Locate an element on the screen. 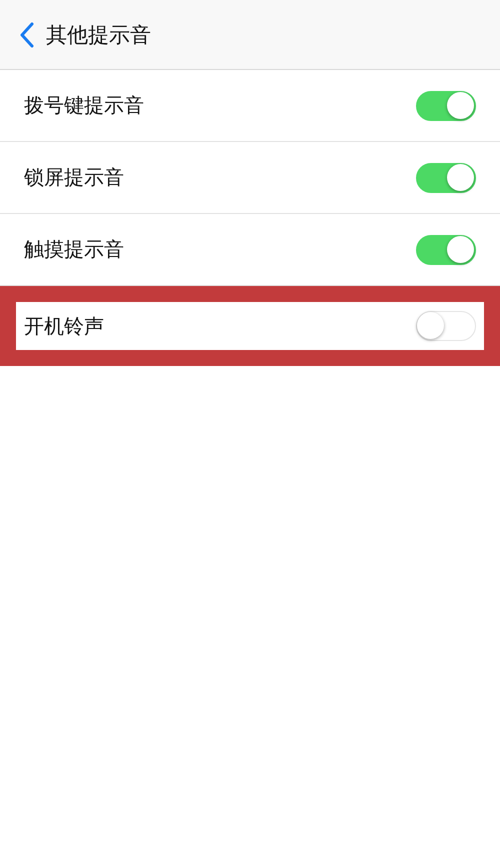 The width and height of the screenshot is (500, 858). setting-label: 开机铃声 is located at coordinates (64, 326).